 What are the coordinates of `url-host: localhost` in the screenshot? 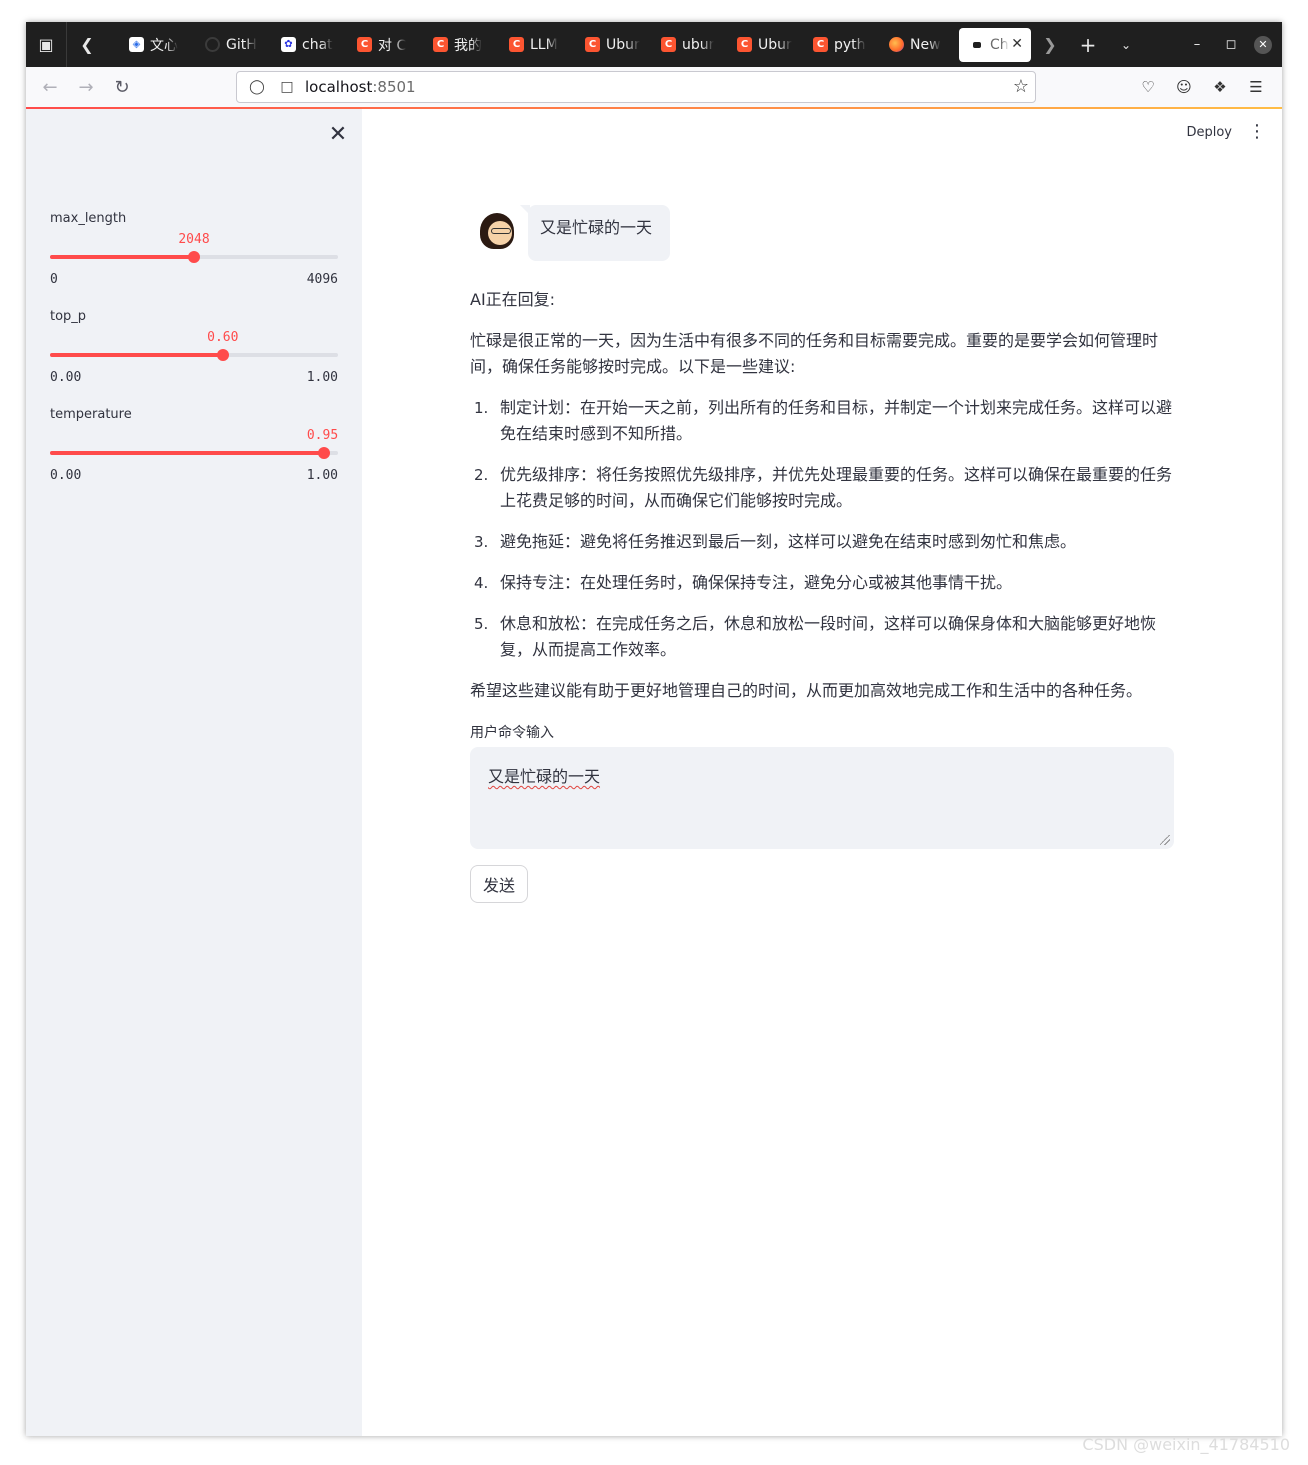 It's located at (339, 87).